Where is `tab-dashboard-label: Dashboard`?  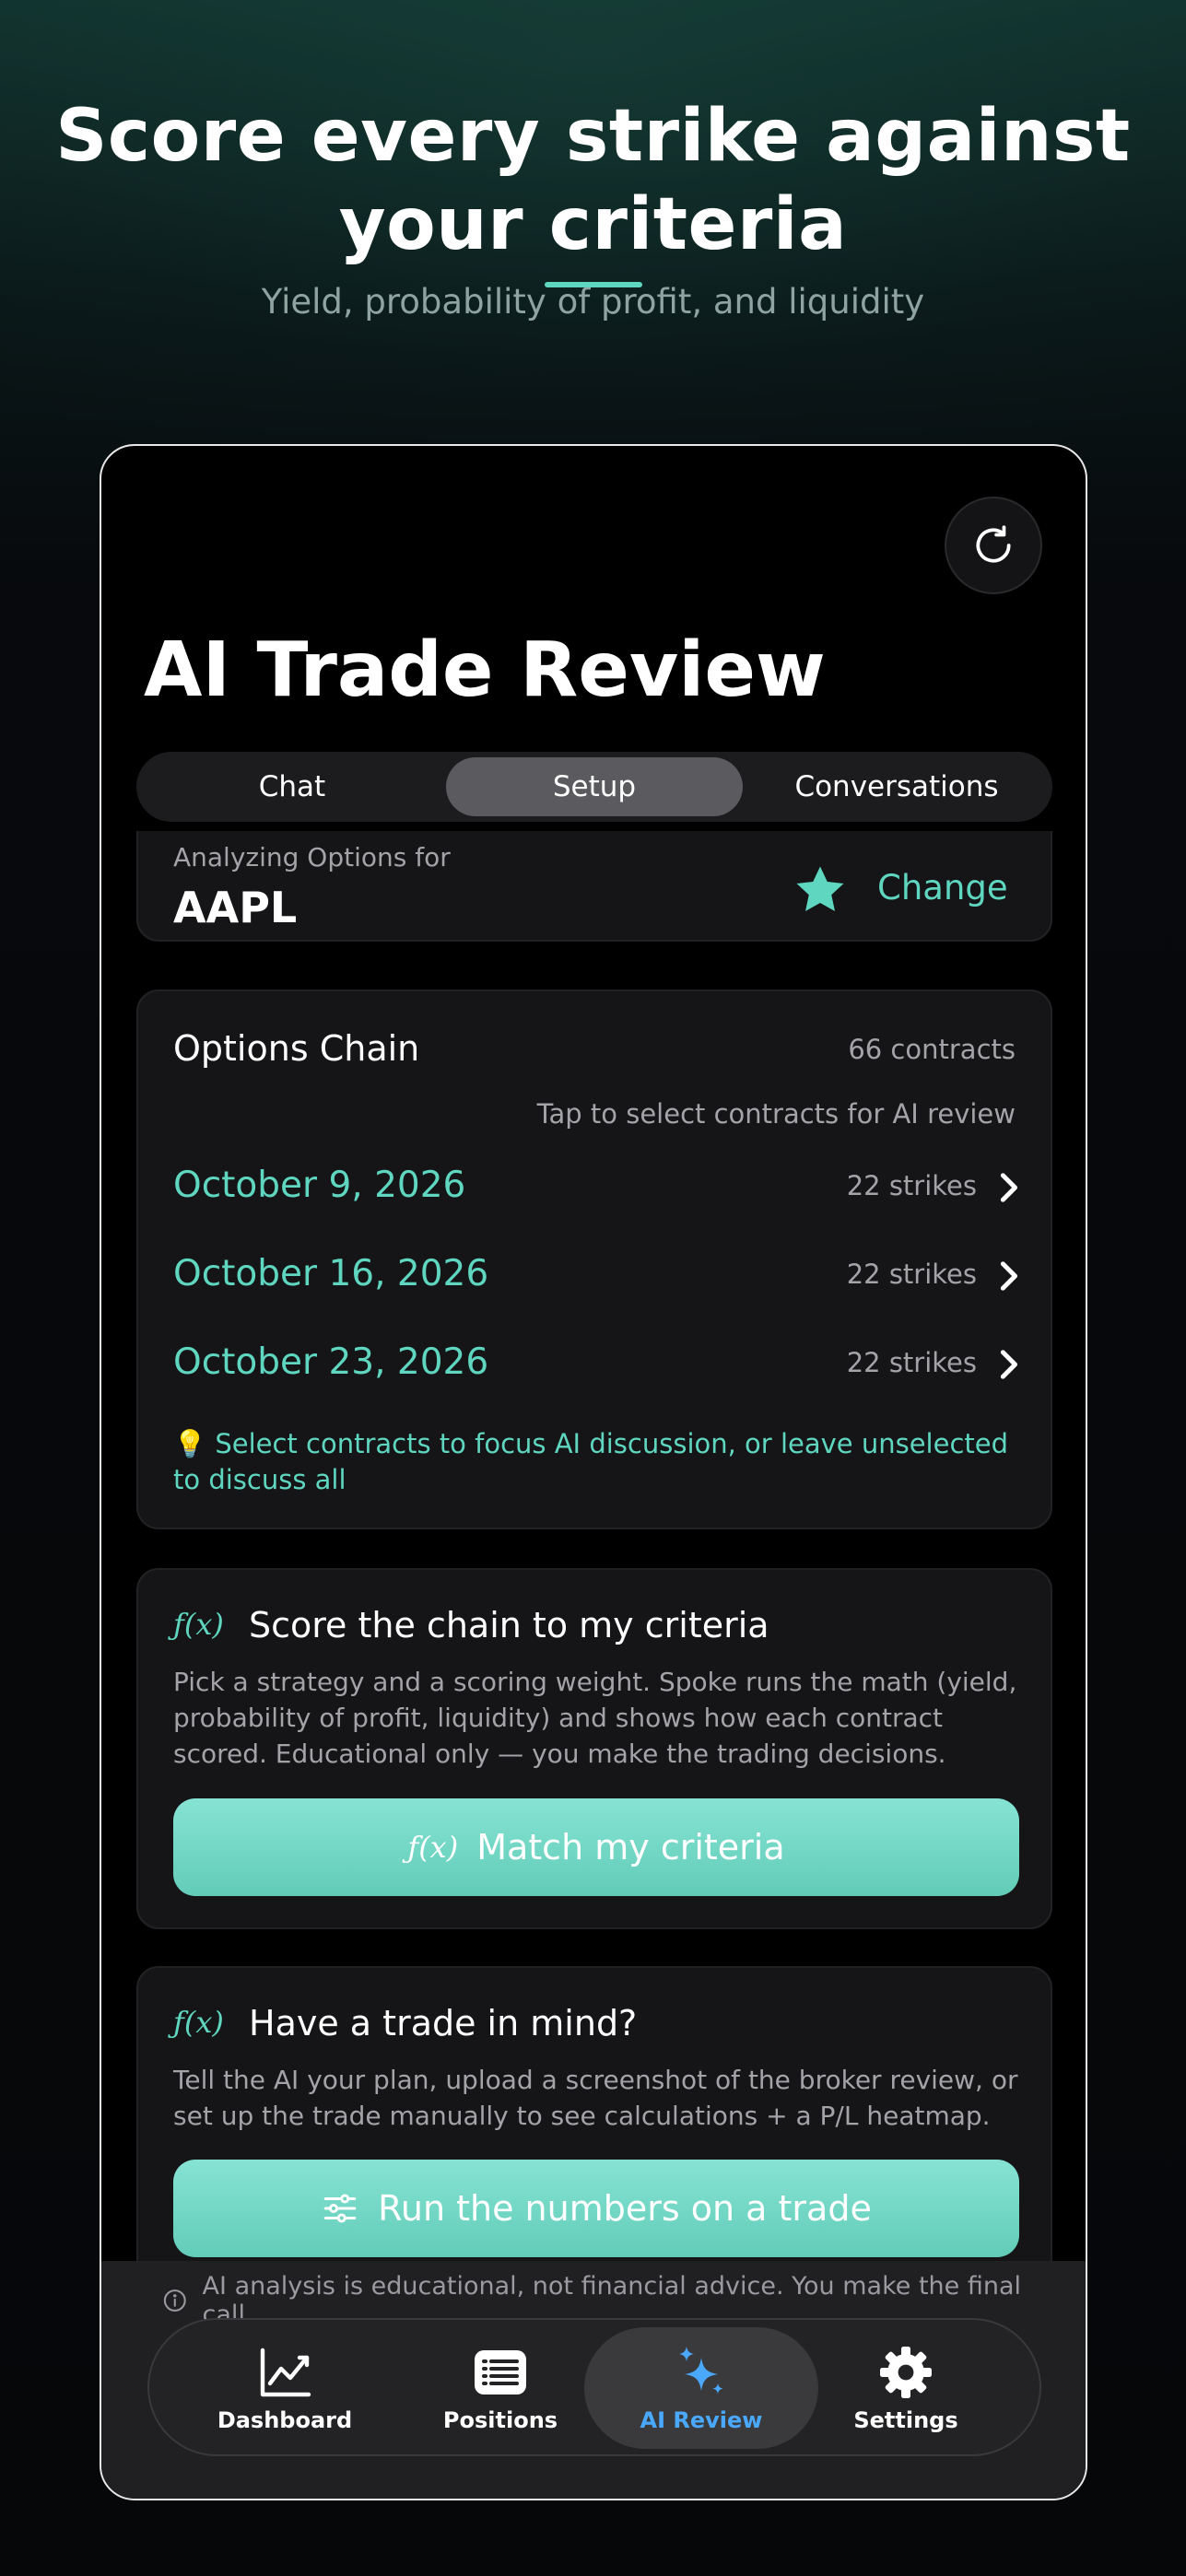
tab-dashboard-label: Dashboard is located at coordinates (285, 2420).